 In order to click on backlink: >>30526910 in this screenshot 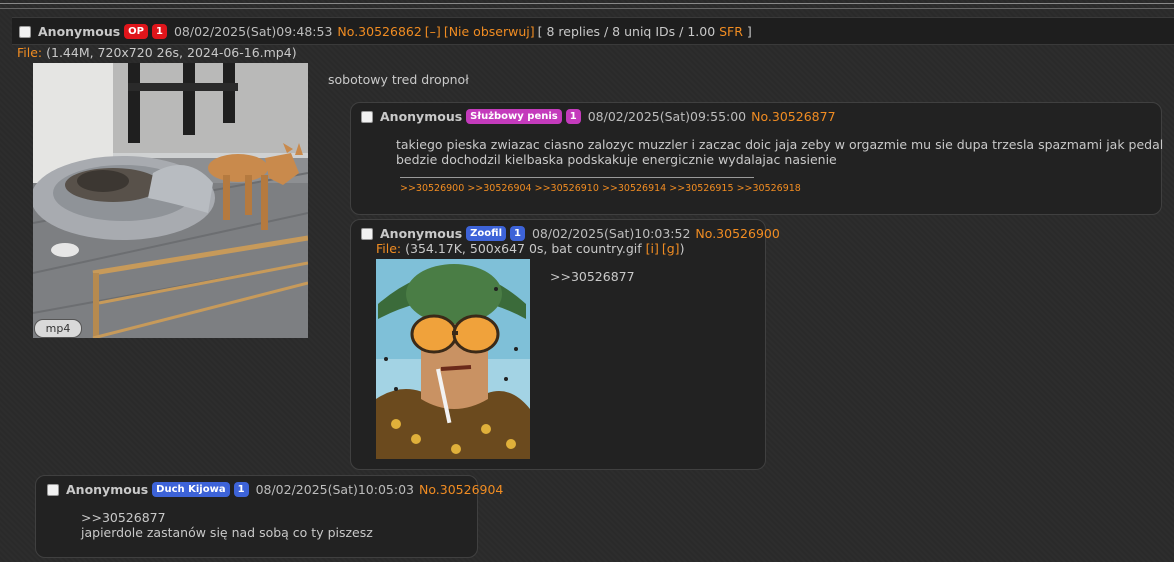, I will do `click(567, 188)`.